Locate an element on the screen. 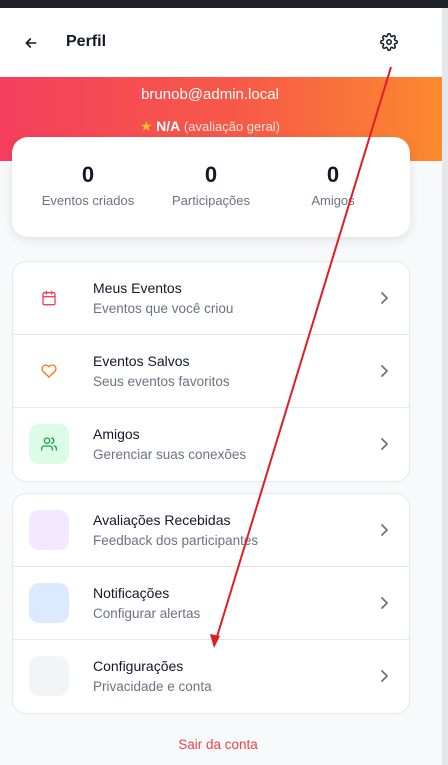 Image resolution: width=448 pixels, height=765 pixels. menu-item-subtitle: Feedback dos participantes is located at coordinates (176, 540).